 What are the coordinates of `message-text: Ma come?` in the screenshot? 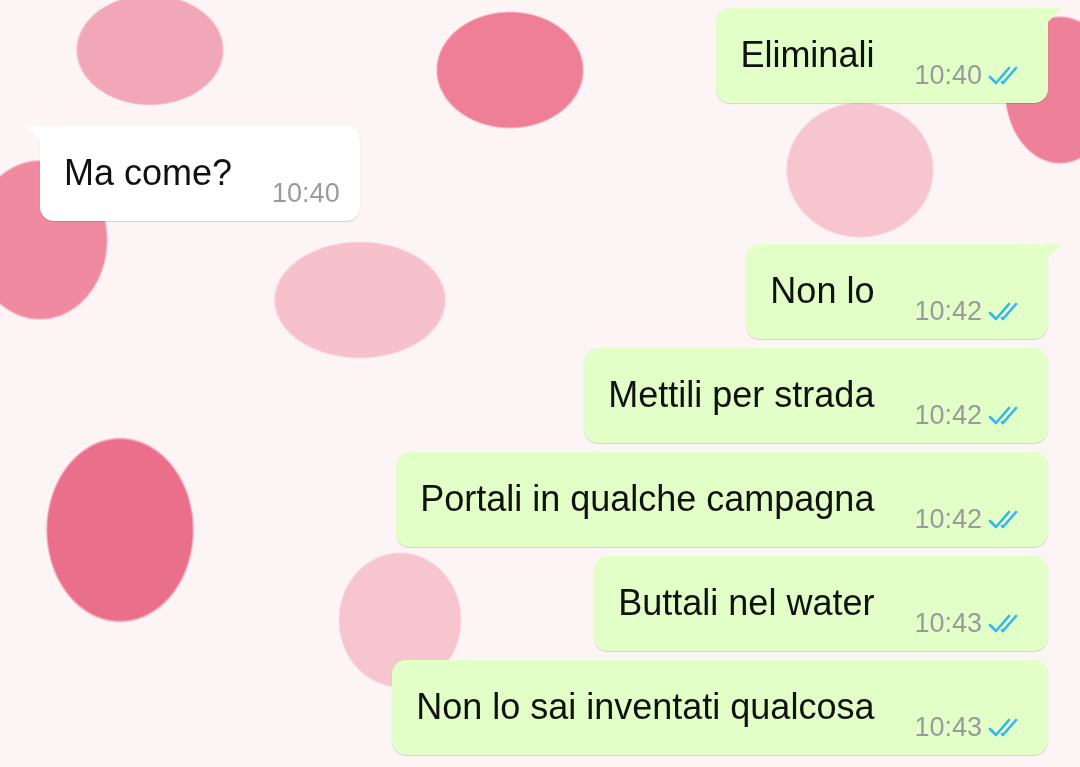 It's located at (148, 173).